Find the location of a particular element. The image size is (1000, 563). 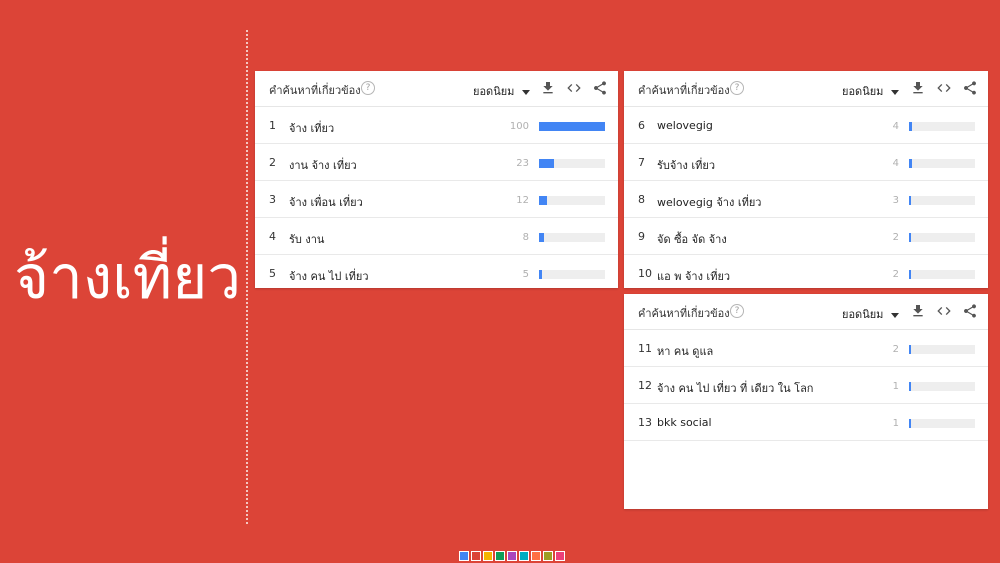

table-row: 10 แอ พ จ้าง เที่ยว 2 is located at coordinates (806, 273).